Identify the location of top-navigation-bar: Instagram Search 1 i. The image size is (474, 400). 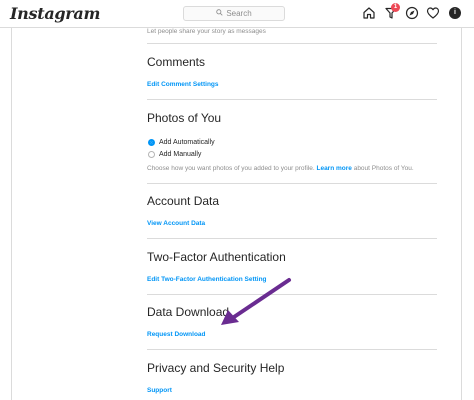
(237, 14).